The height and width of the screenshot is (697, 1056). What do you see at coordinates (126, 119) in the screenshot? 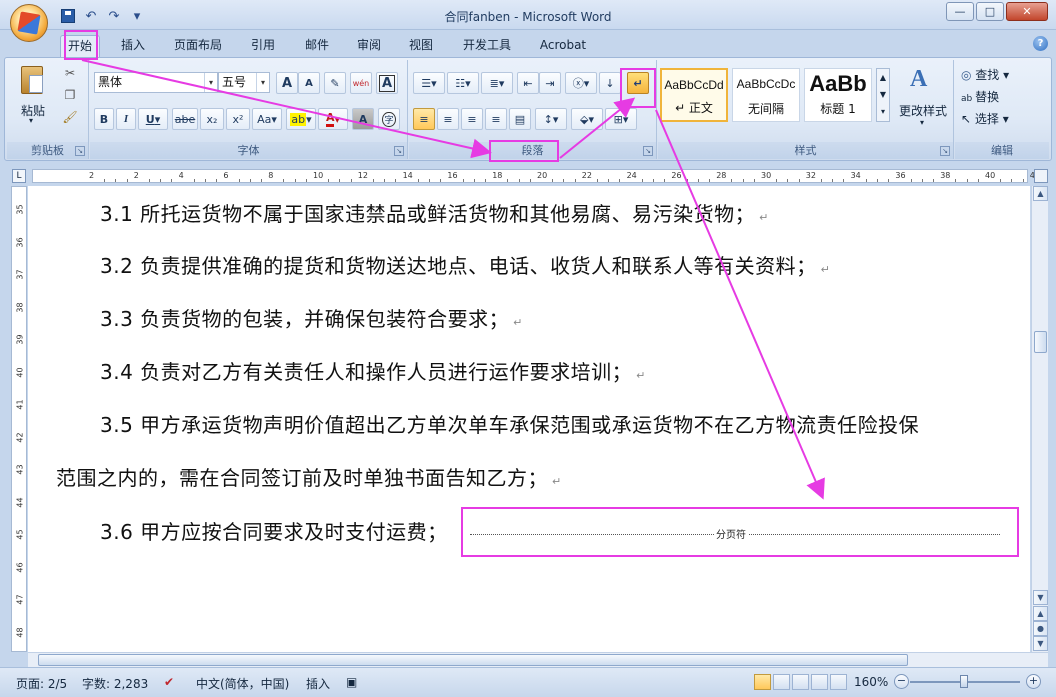
I see `italic-button: I` at bounding box center [126, 119].